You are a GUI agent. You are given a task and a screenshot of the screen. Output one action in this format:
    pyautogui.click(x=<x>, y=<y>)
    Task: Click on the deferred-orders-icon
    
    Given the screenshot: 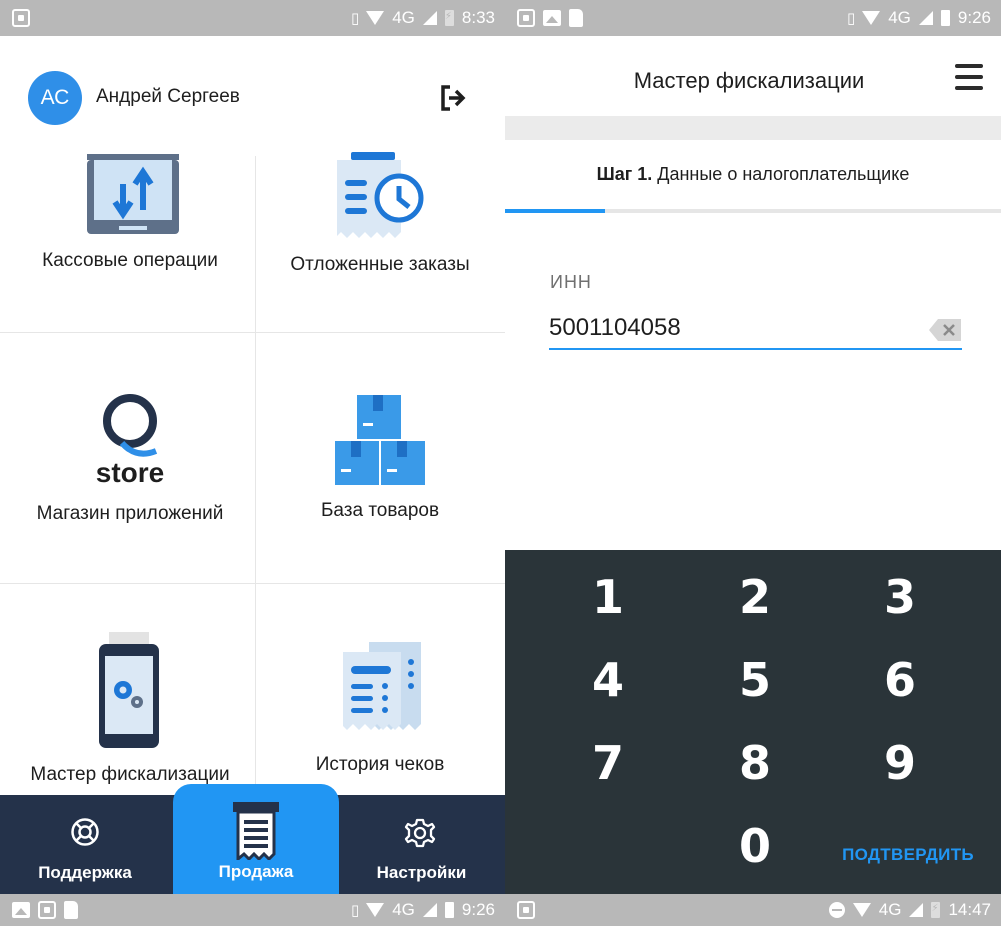 What is the action you would take?
    pyautogui.click(x=380, y=195)
    